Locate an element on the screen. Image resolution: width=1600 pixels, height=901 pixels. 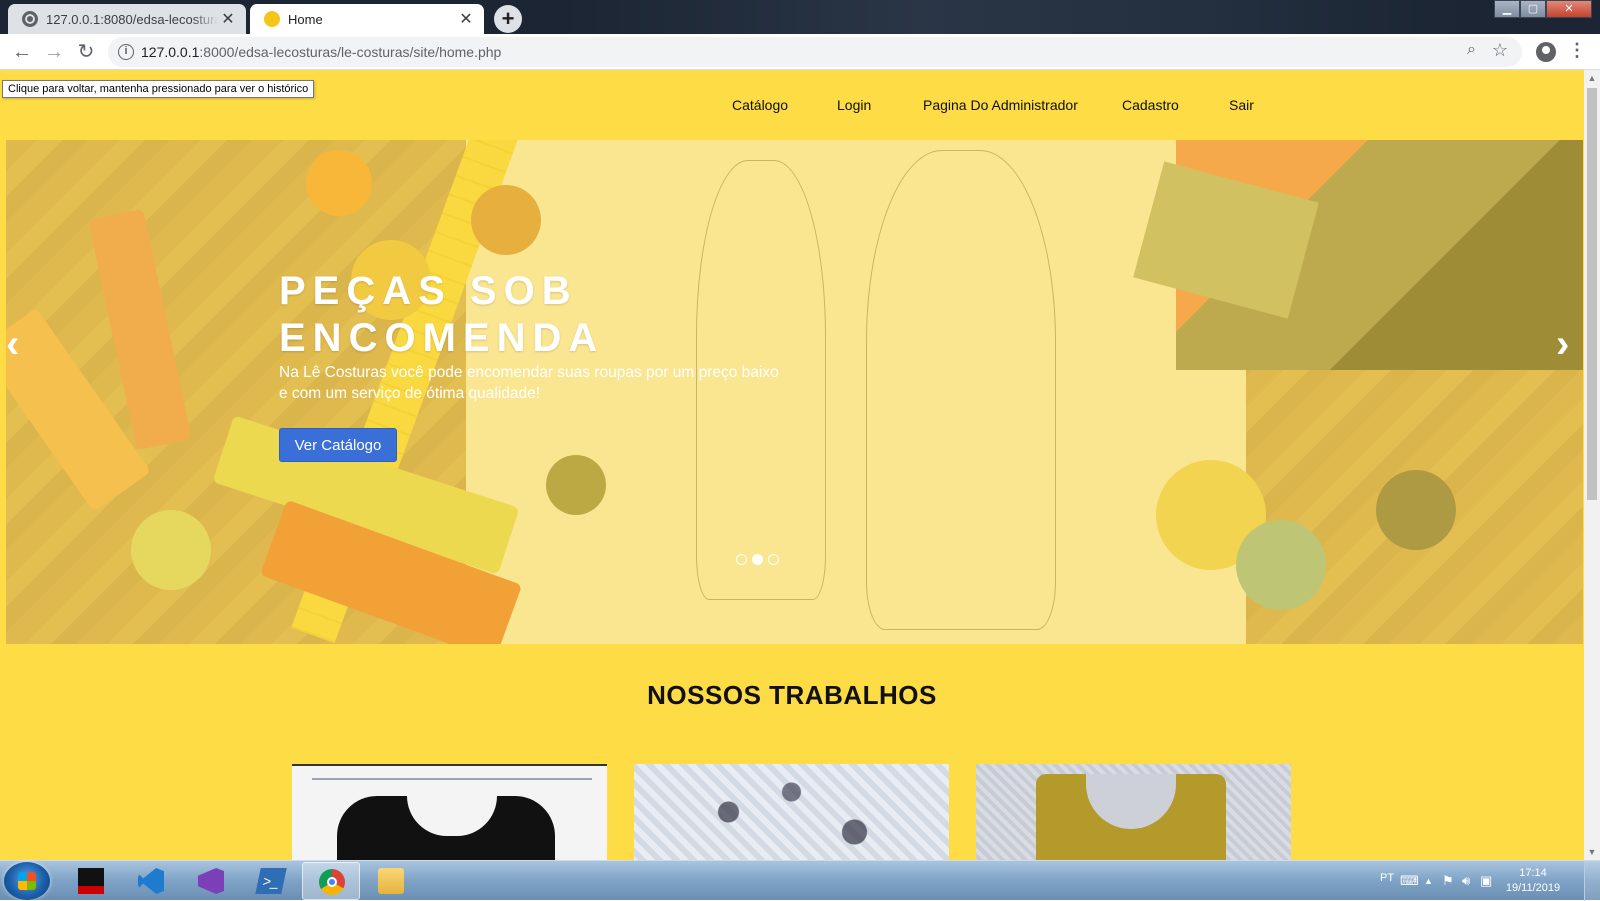
carousel-dot-active is located at coordinates (757, 559).